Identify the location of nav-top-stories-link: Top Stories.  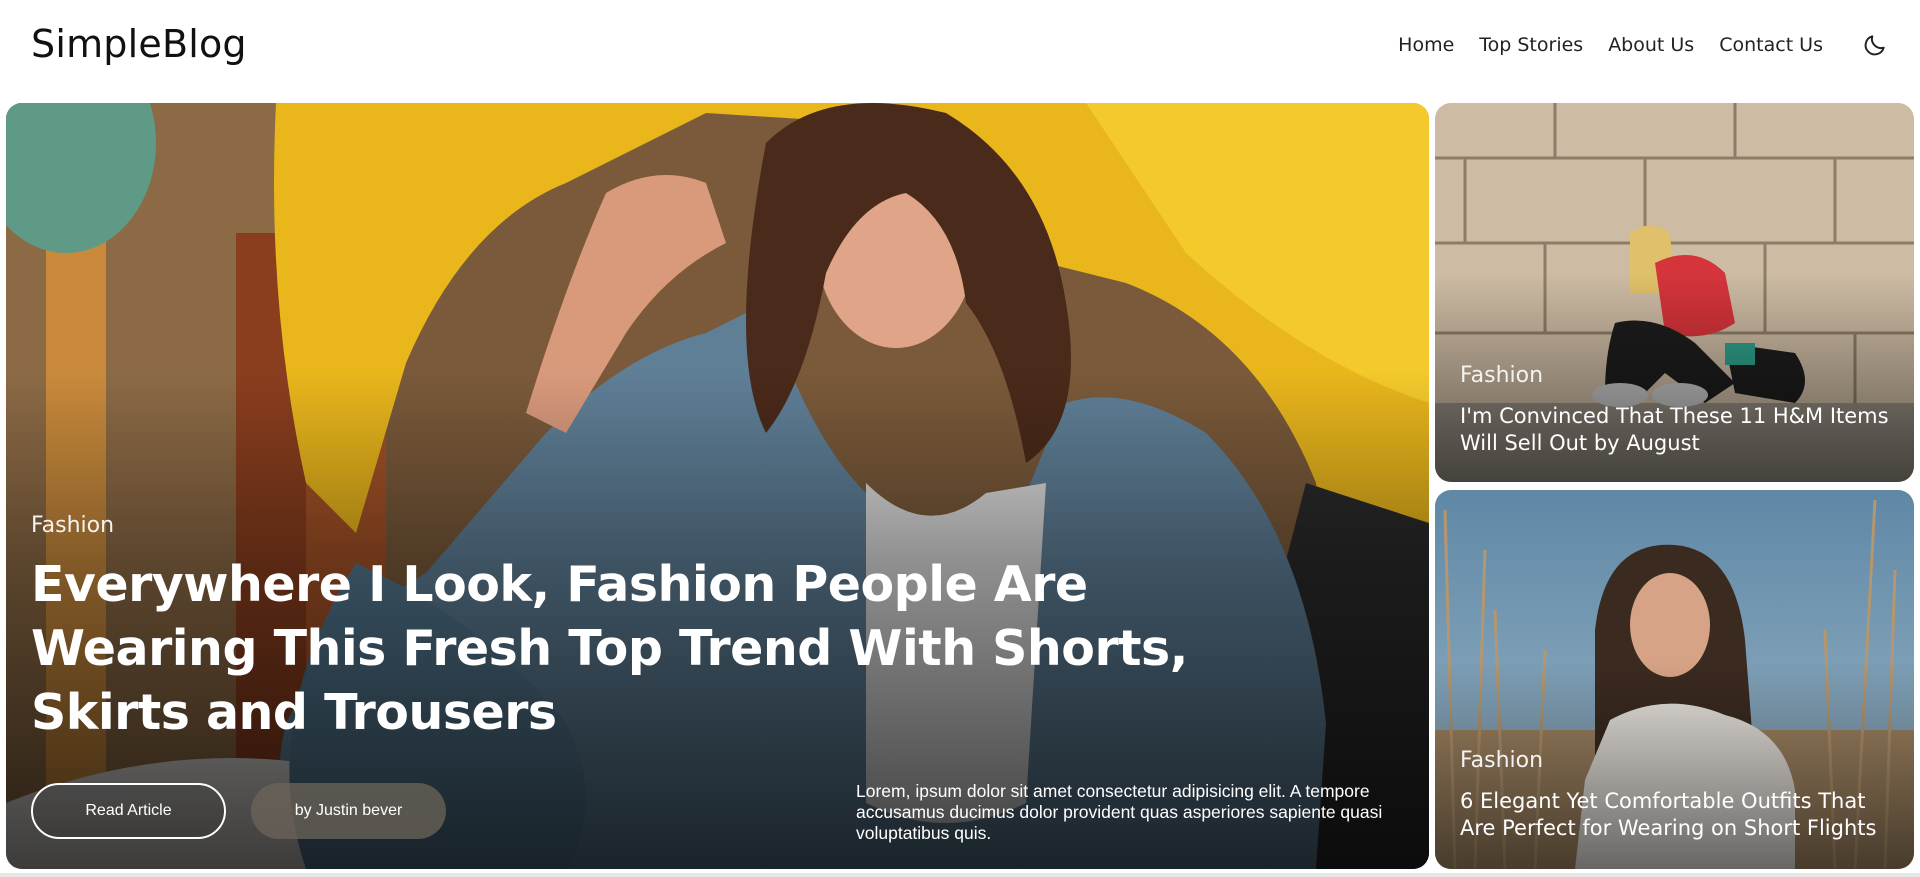
(1531, 45).